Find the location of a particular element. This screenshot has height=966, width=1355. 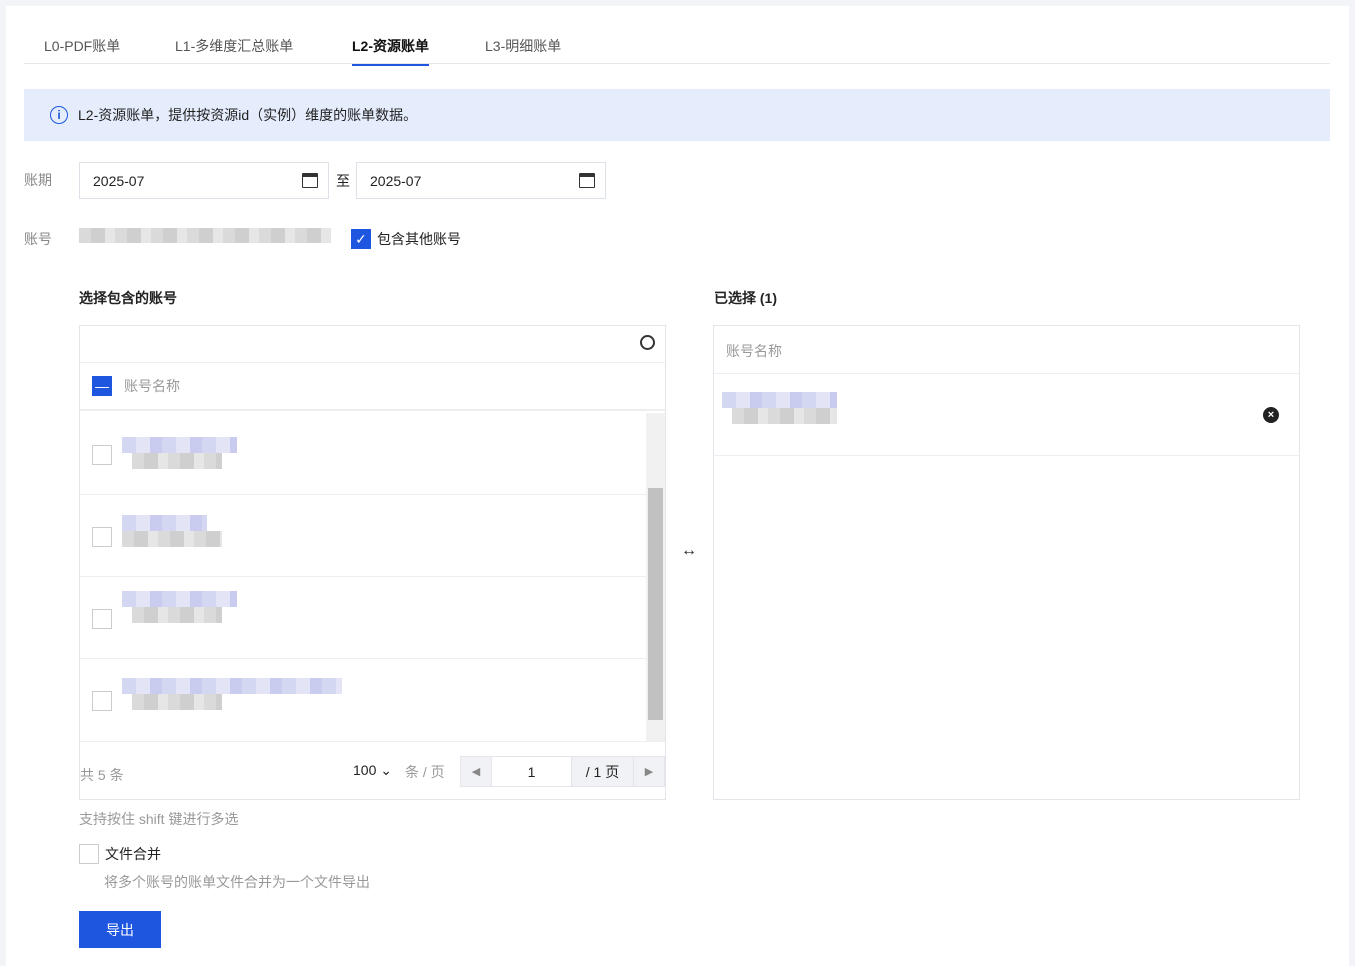

page-size-select: 100 ⌄ is located at coordinates (372, 770).